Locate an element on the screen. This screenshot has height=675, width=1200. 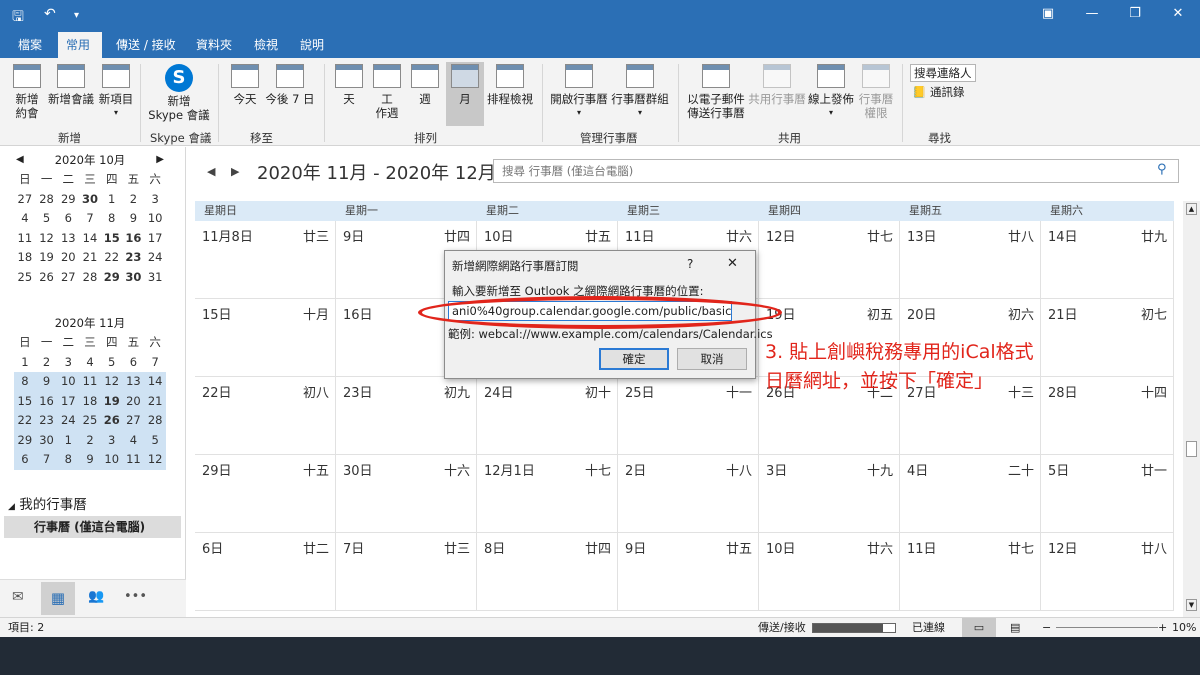
day-view-button: 天 is located at coordinates (349, 85).